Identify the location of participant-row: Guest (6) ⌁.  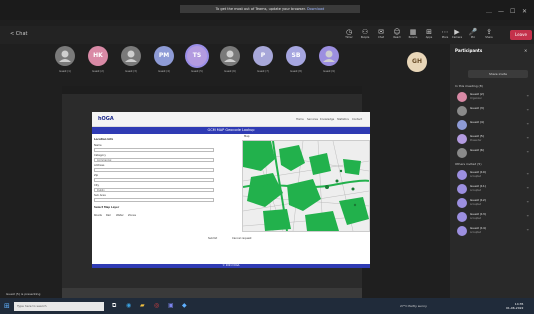
(494, 154).